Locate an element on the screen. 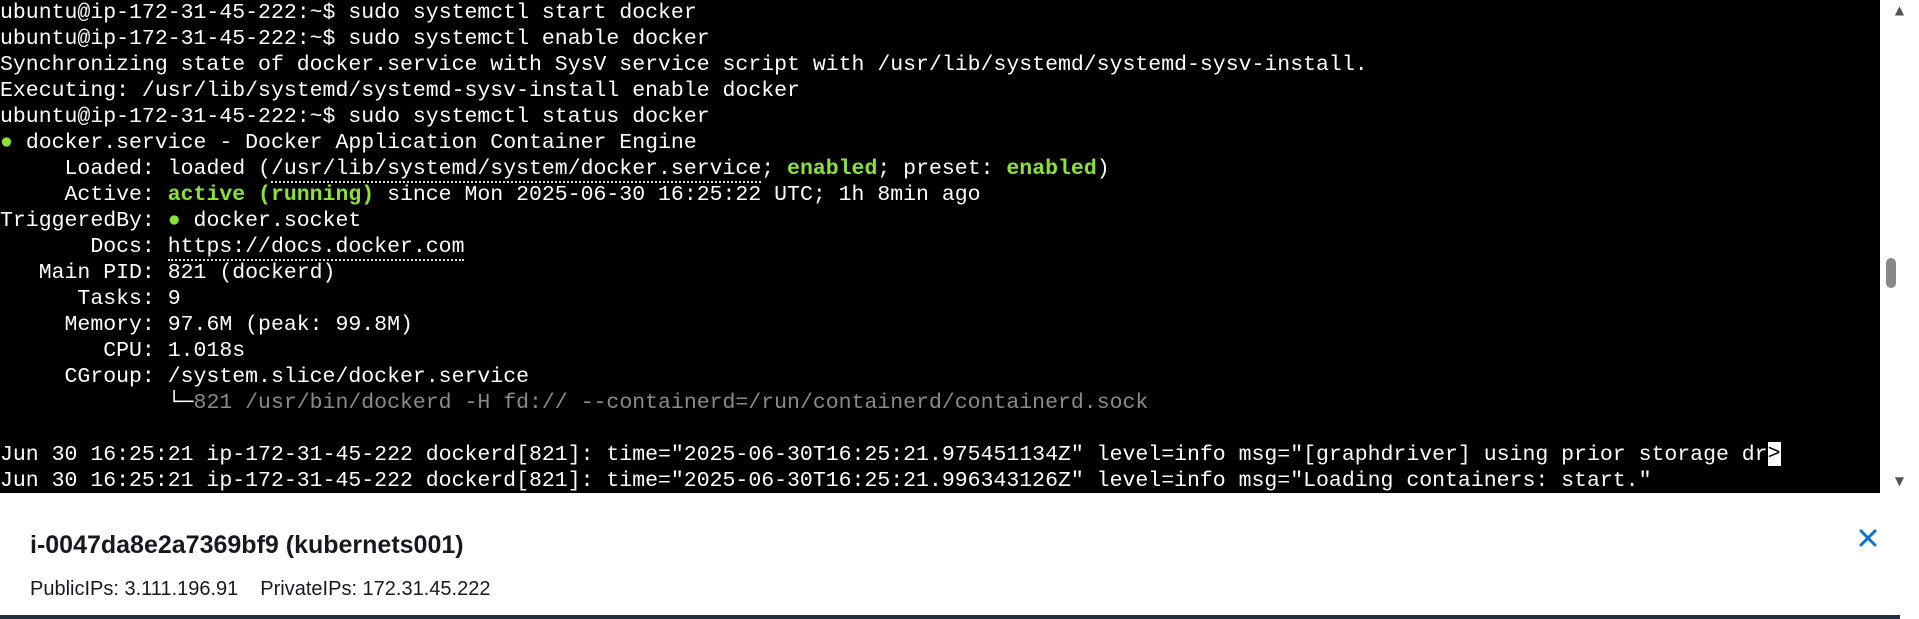 This screenshot has width=1919, height=619. cpu-value: 1.018s is located at coordinates (206, 351).